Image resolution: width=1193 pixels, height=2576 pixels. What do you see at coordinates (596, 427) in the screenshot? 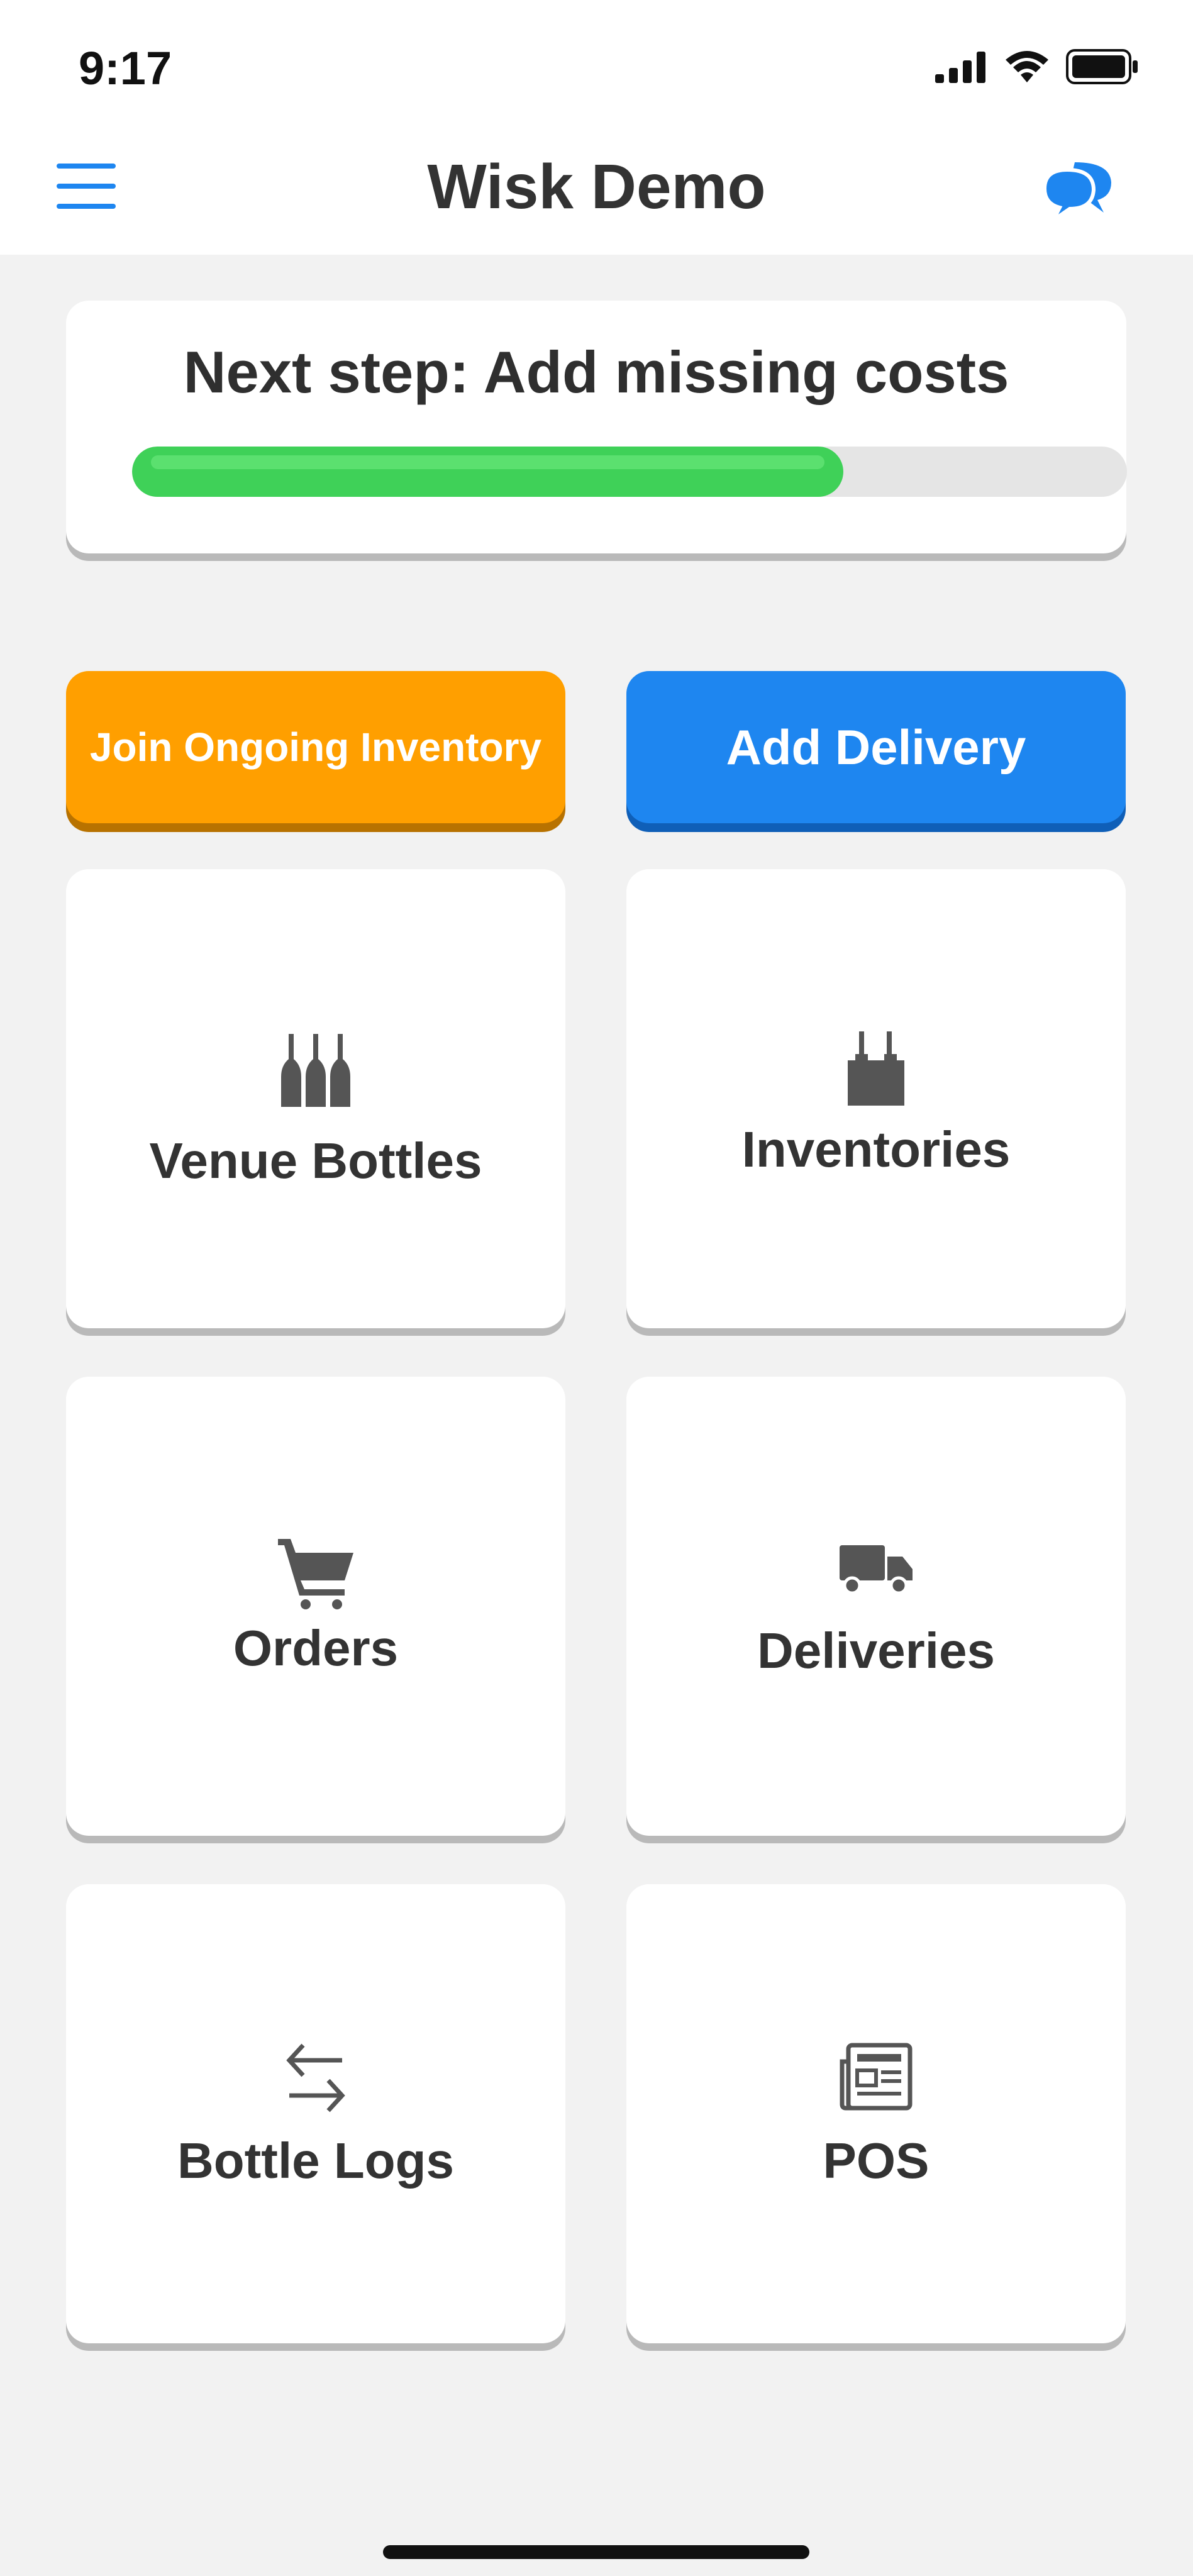
I see `next-step-card: Next step: Add missing costs` at bounding box center [596, 427].